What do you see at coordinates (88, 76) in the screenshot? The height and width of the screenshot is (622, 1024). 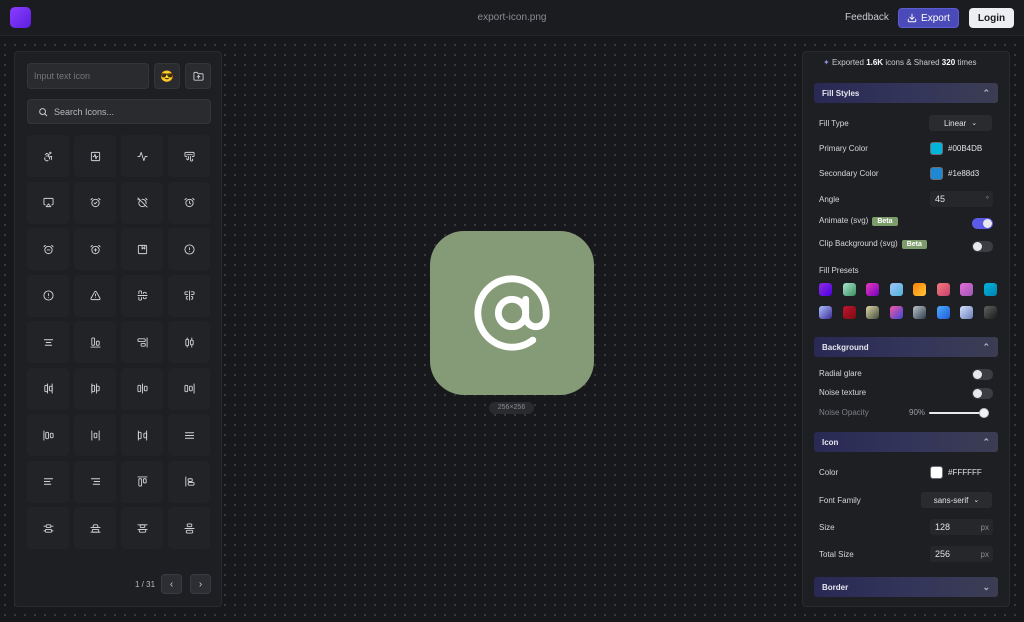 I see `text-icon-input` at bounding box center [88, 76].